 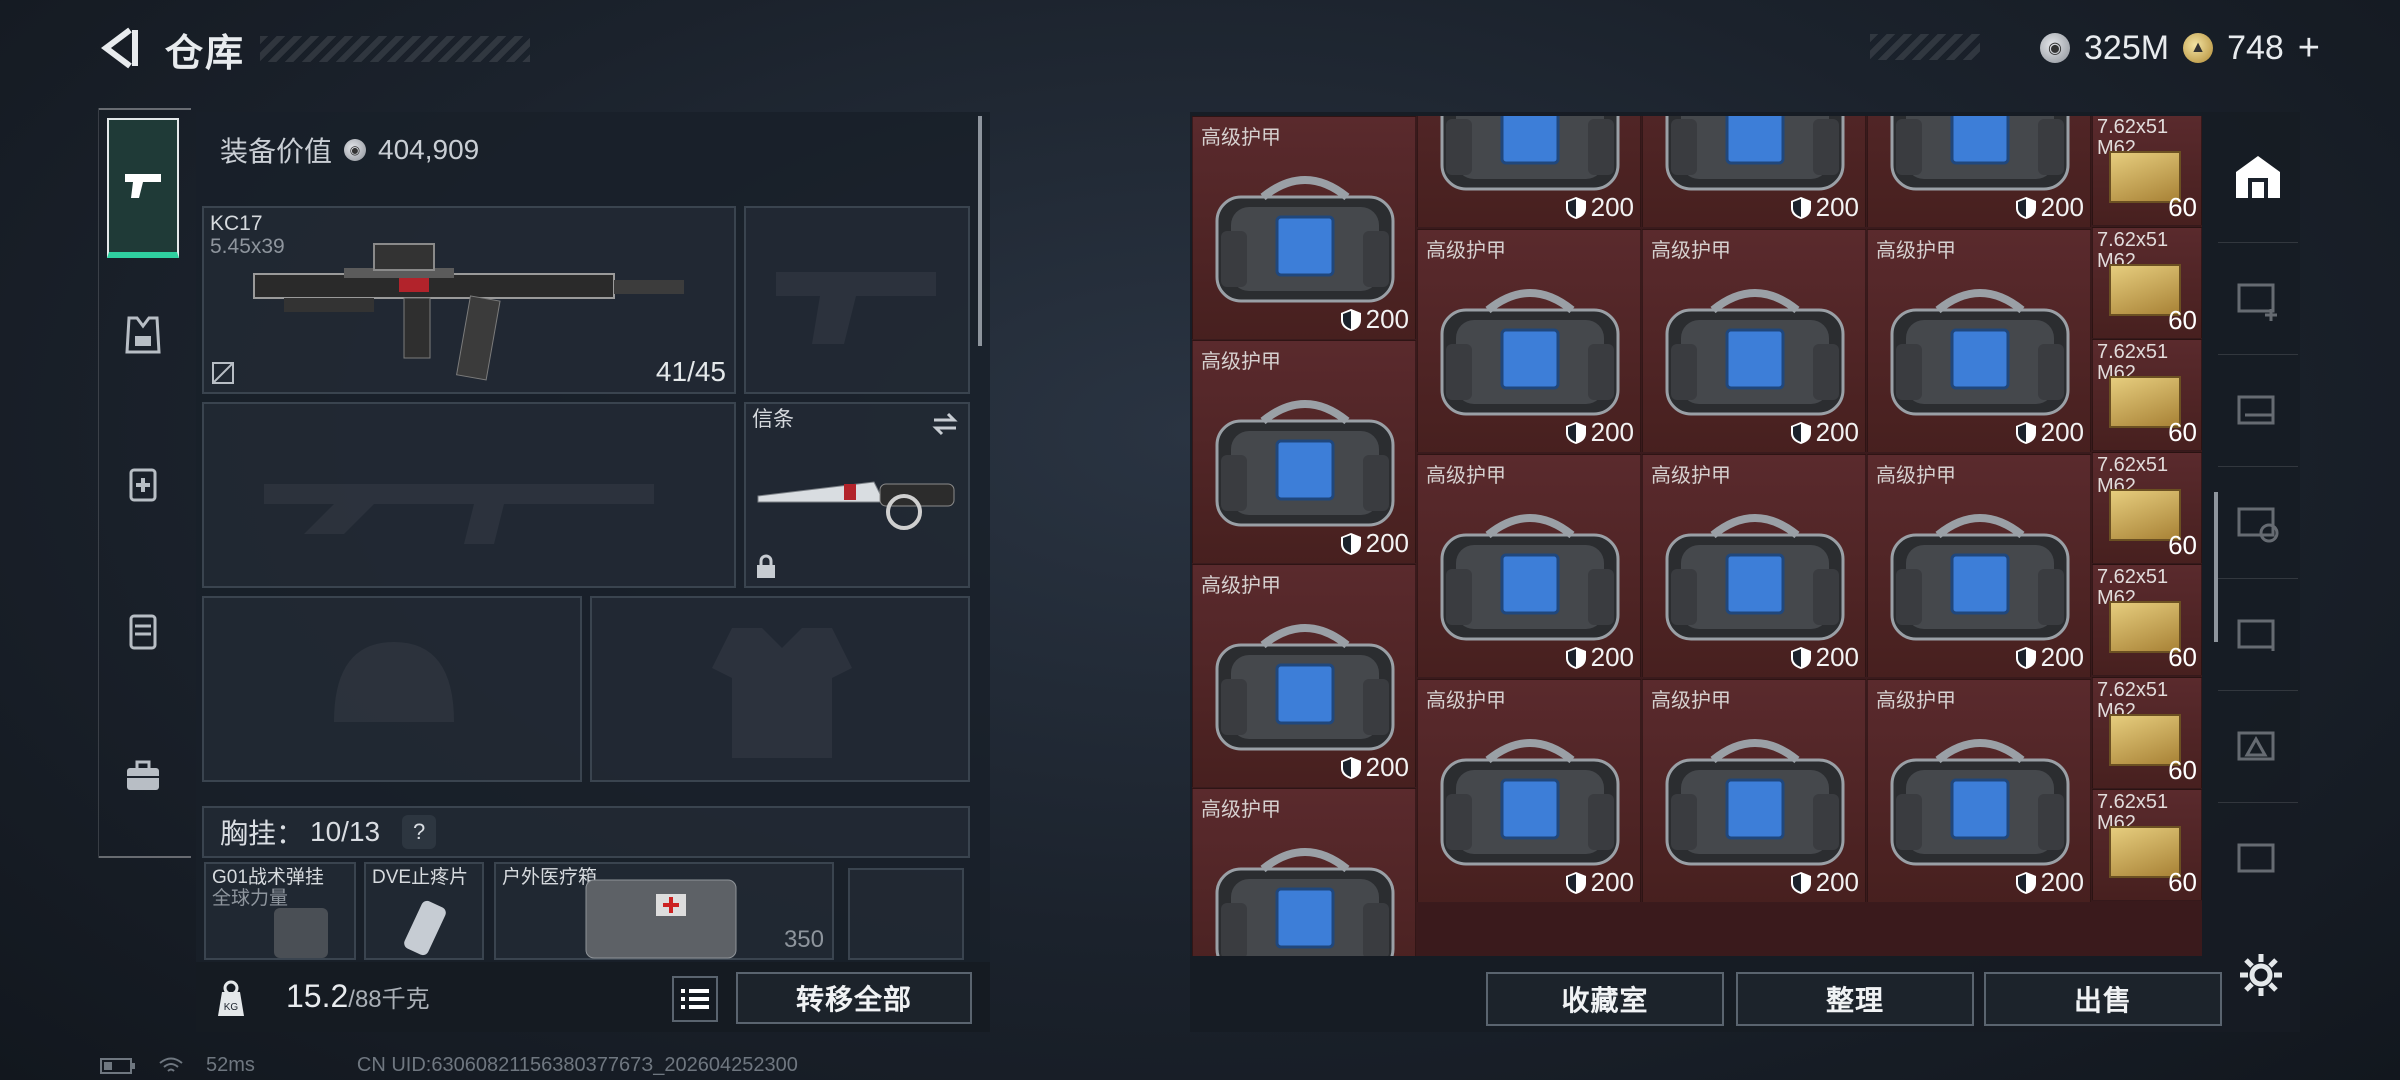 What do you see at coordinates (355, 150) in the screenshot?
I see `silver-coin-icon: ◉` at bounding box center [355, 150].